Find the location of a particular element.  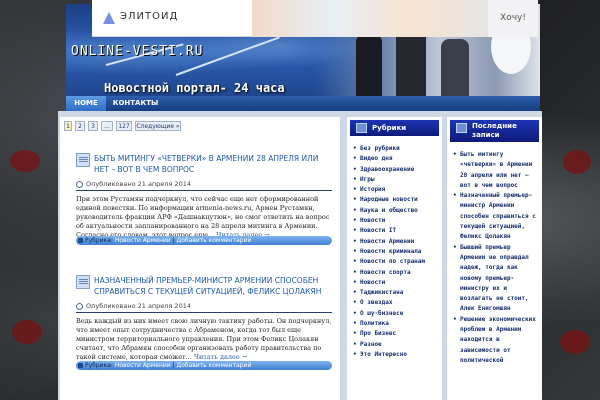

ad-brand: ЭЛИТОИД is located at coordinates (149, 16).